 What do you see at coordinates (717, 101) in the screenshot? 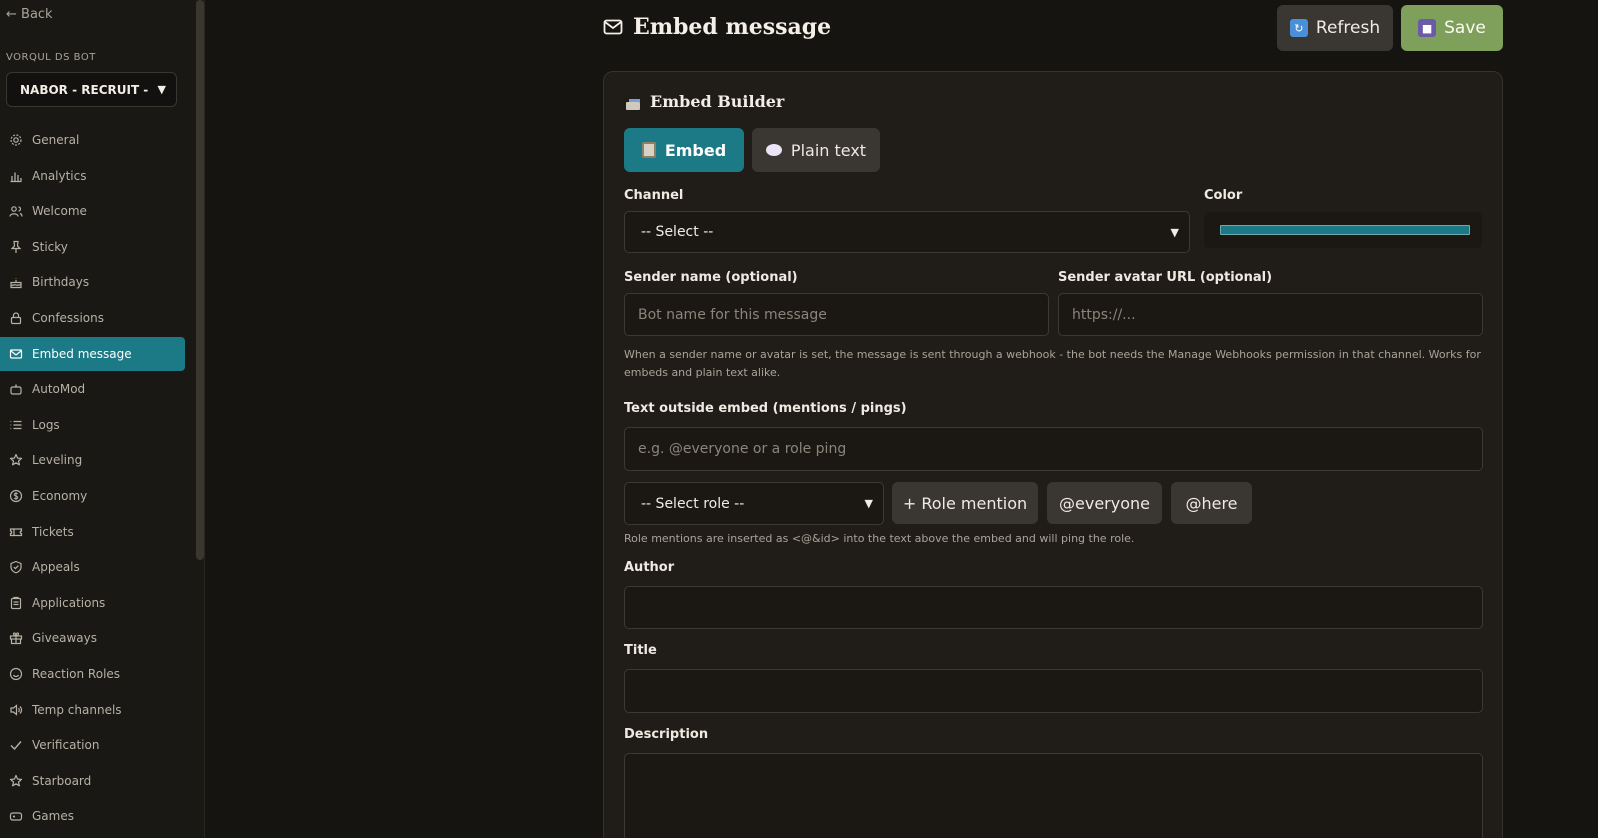
I see `card-title-text: Embed Builder` at bounding box center [717, 101].